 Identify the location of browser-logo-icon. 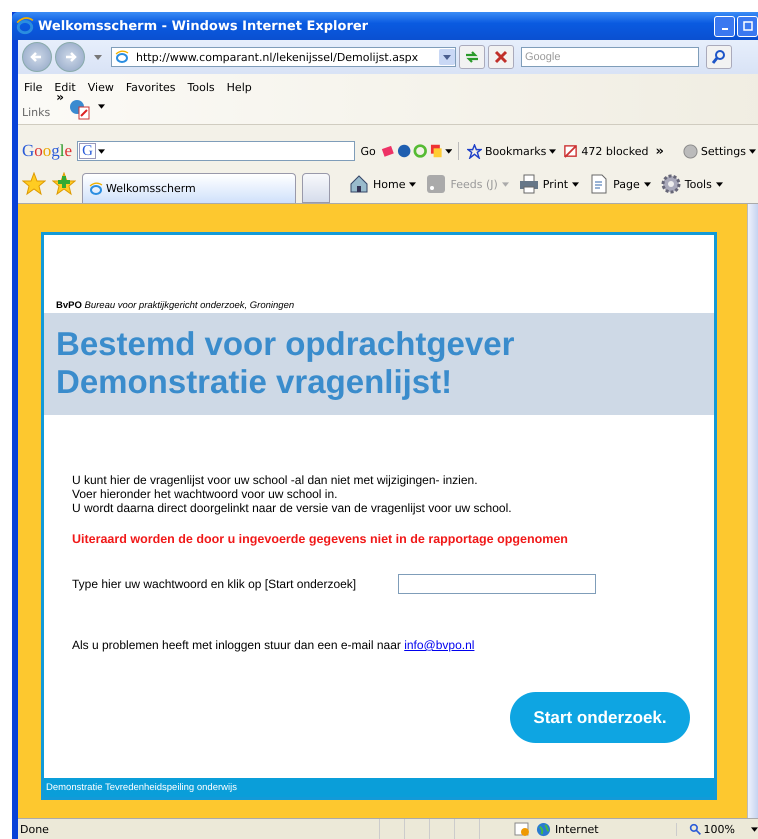
(25, 26).